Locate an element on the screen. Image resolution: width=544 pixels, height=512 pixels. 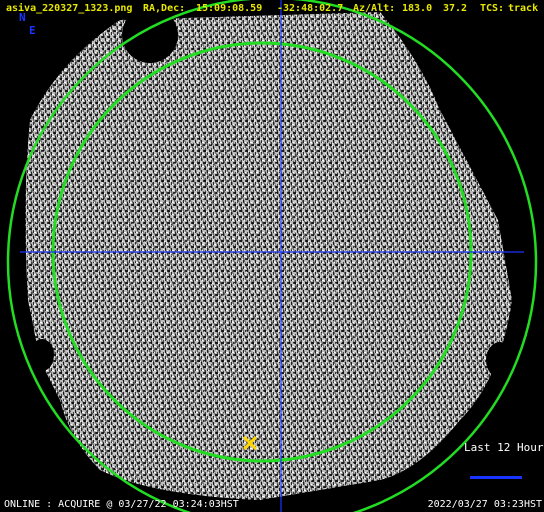
status-line: ONLINE : ACQUIRE @ 03/27/22 03:24:03HST is located at coordinates (121, 504).